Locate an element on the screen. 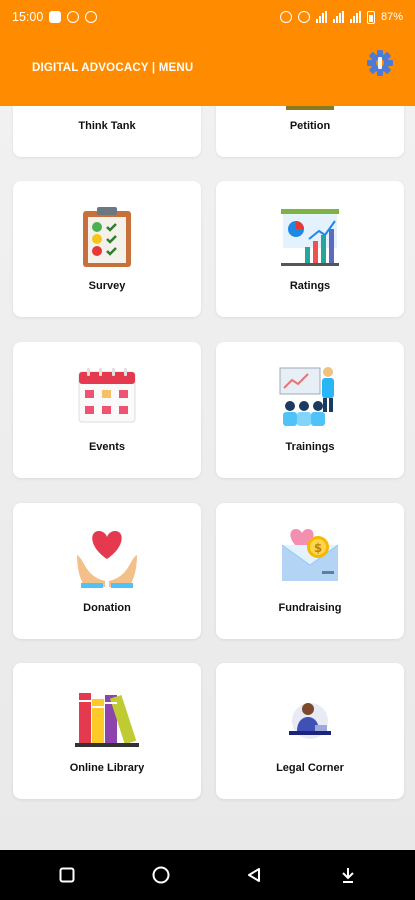  menu-card-label: Petition is located at coordinates (310, 126).